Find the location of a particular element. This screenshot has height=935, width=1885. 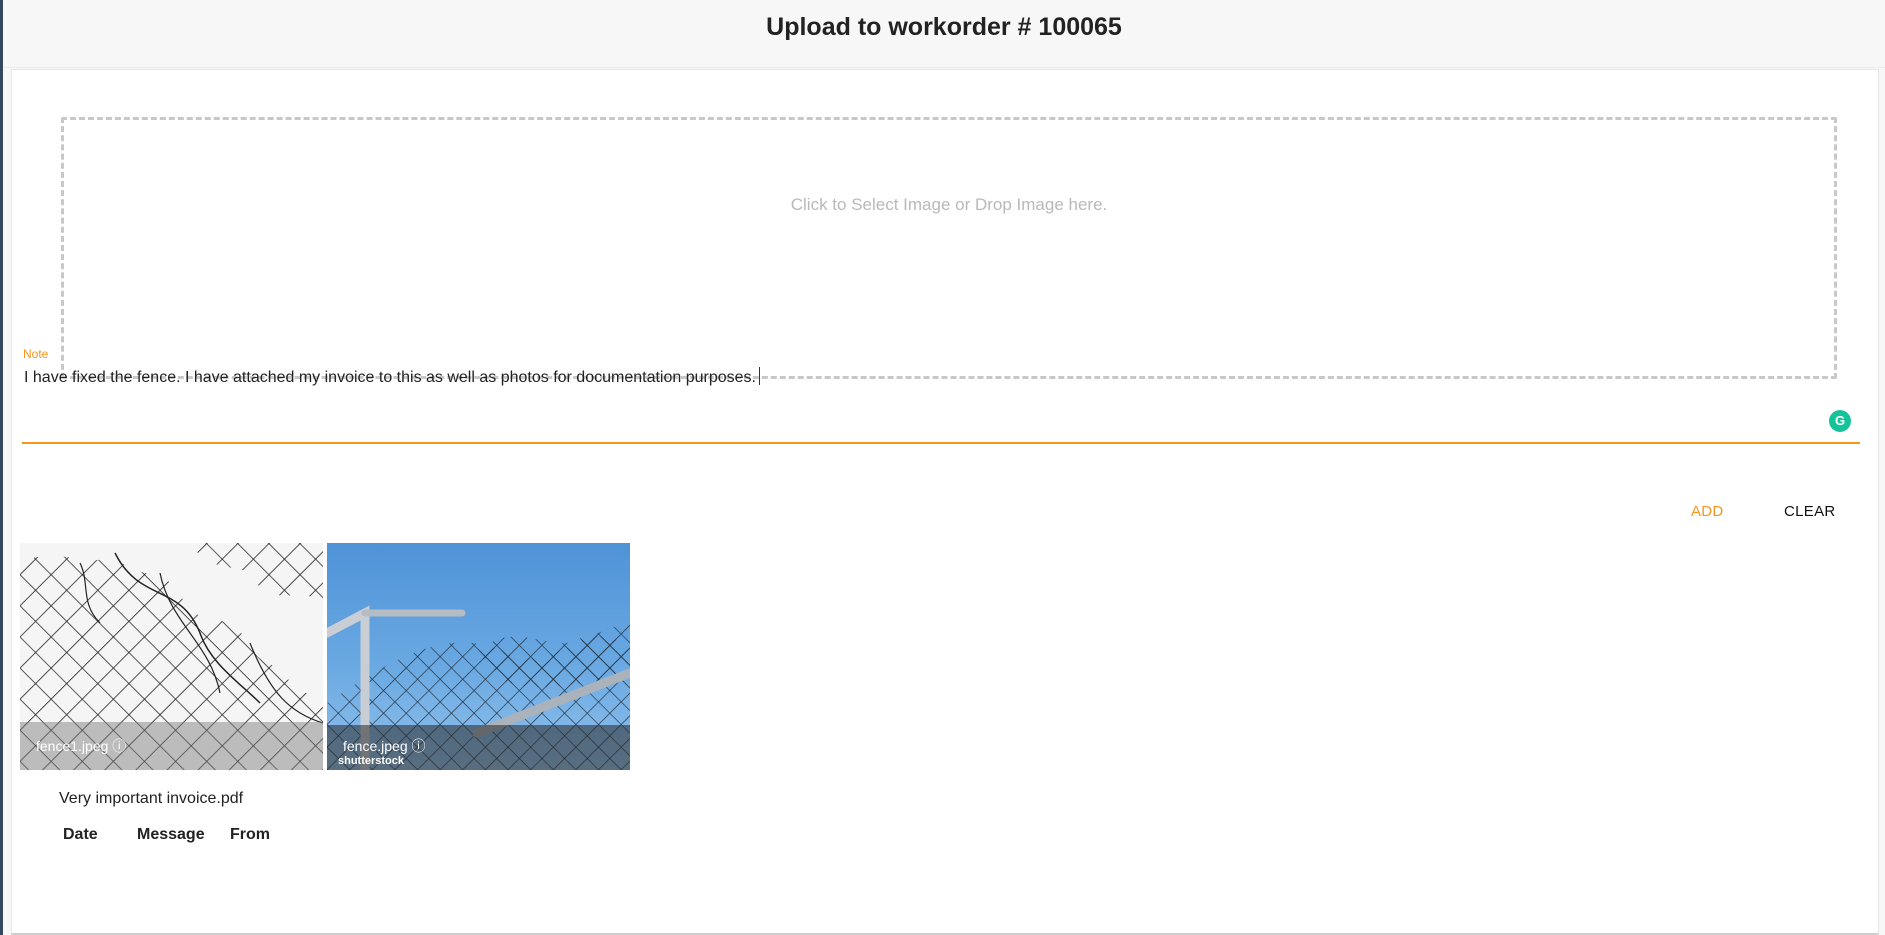

thumbnail-caption-bar: fence1.jpeg ⓘ is located at coordinates (171, 746).